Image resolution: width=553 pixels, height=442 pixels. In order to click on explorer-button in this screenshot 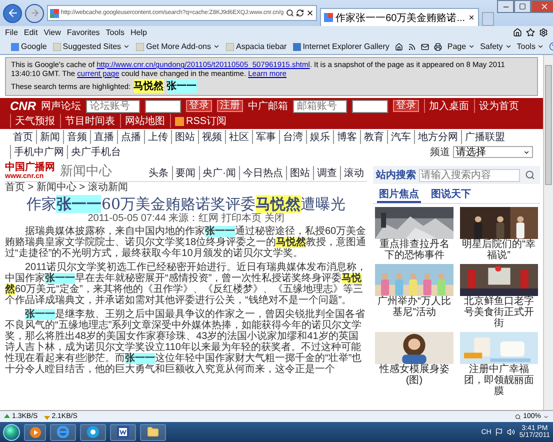, I will do `click(153, 432)`.